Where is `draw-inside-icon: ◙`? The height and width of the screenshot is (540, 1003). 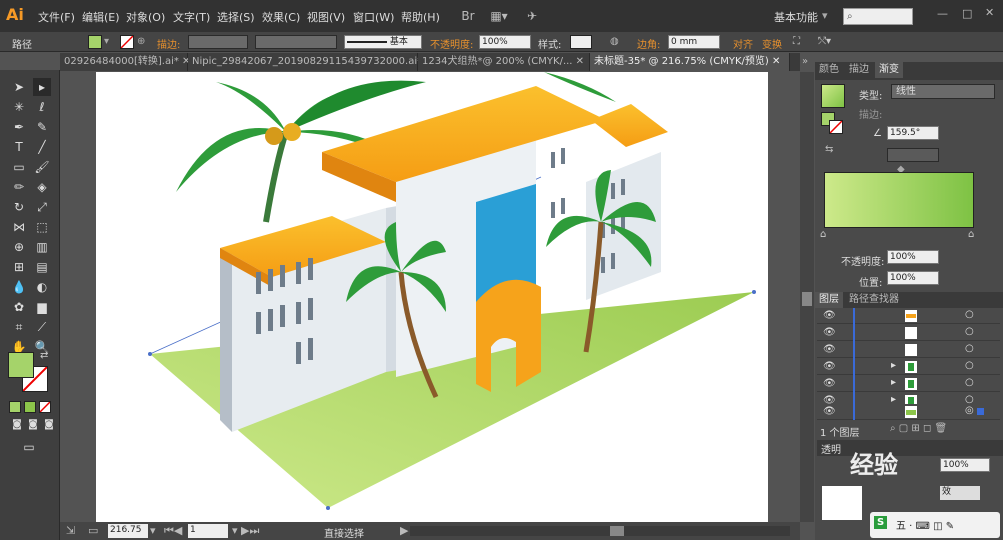
draw-inside-icon: ◙ is located at coordinates (49, 425).